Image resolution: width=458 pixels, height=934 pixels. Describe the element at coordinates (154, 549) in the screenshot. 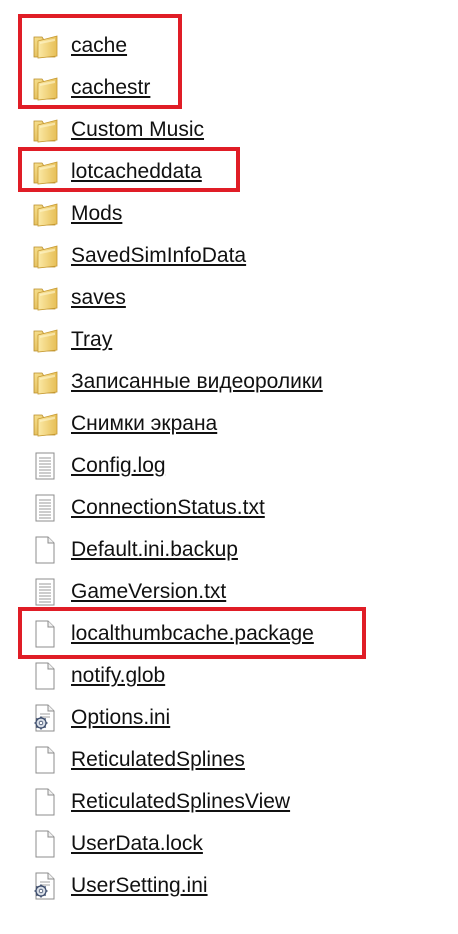

I see `file-name: Default.ini.backup` at that location.